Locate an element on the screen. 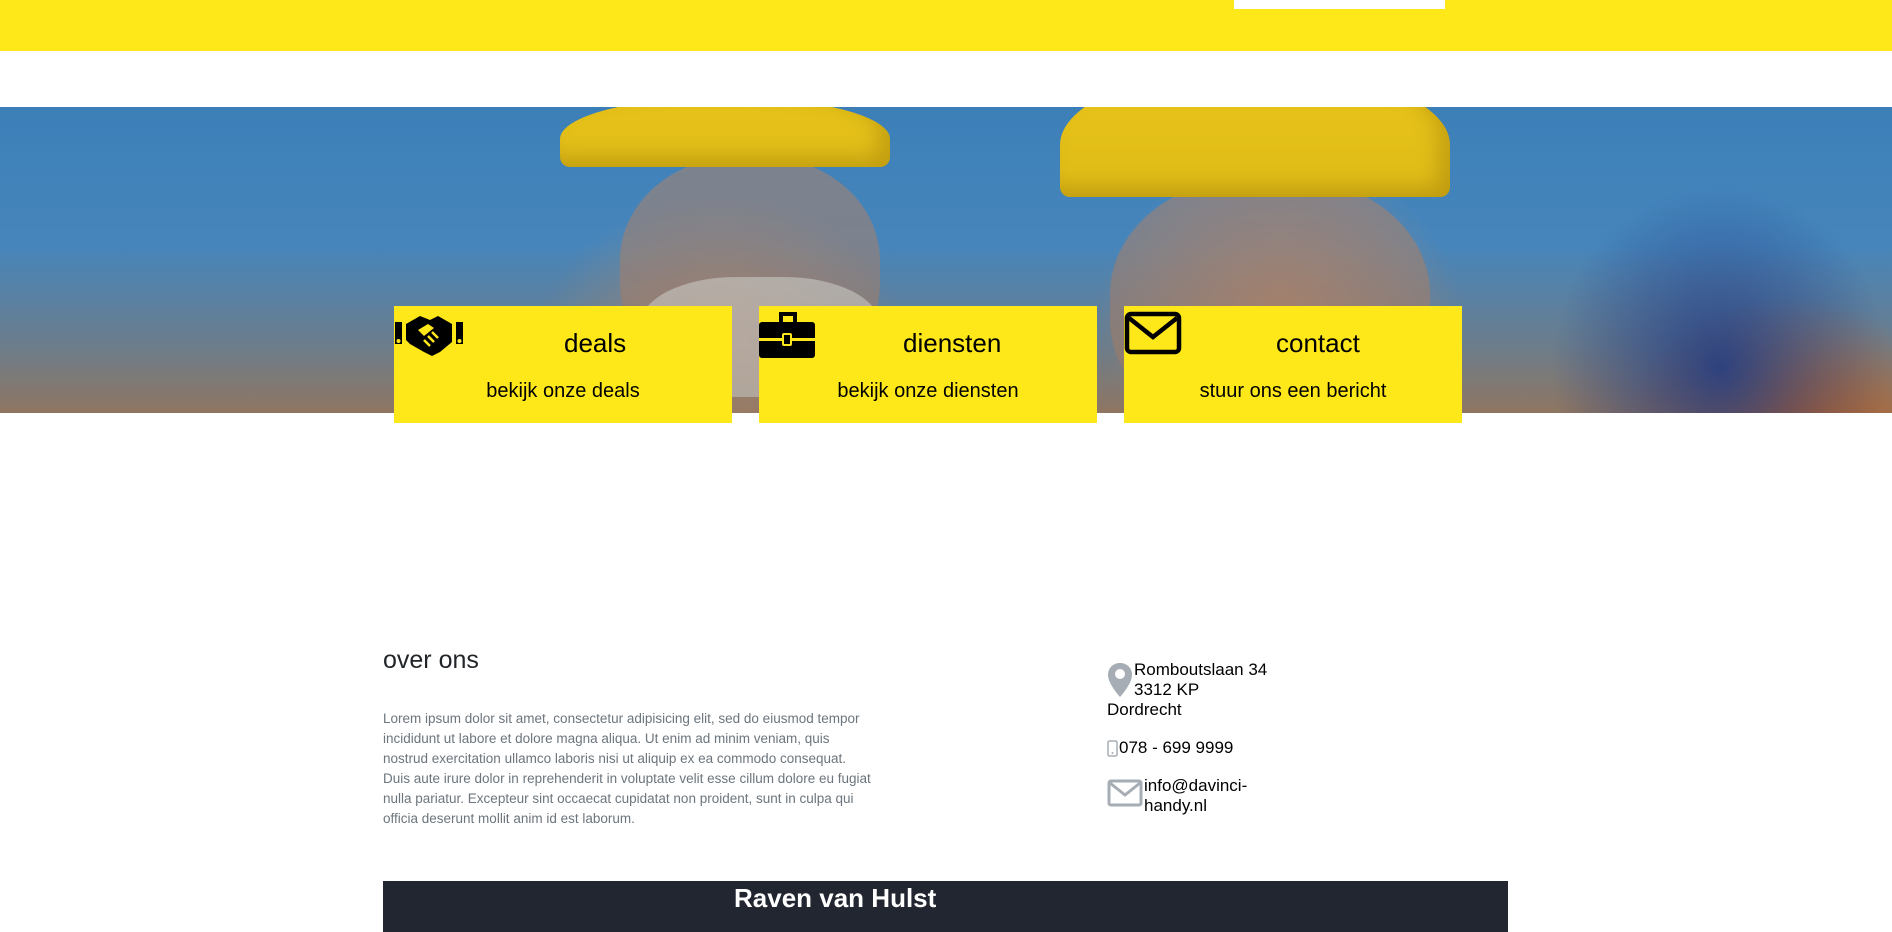 Image resolution: width=1892 pixels, height=932 pixels. card-subtitle: stuur ons een bericht is located at coordinates (1293, 391).